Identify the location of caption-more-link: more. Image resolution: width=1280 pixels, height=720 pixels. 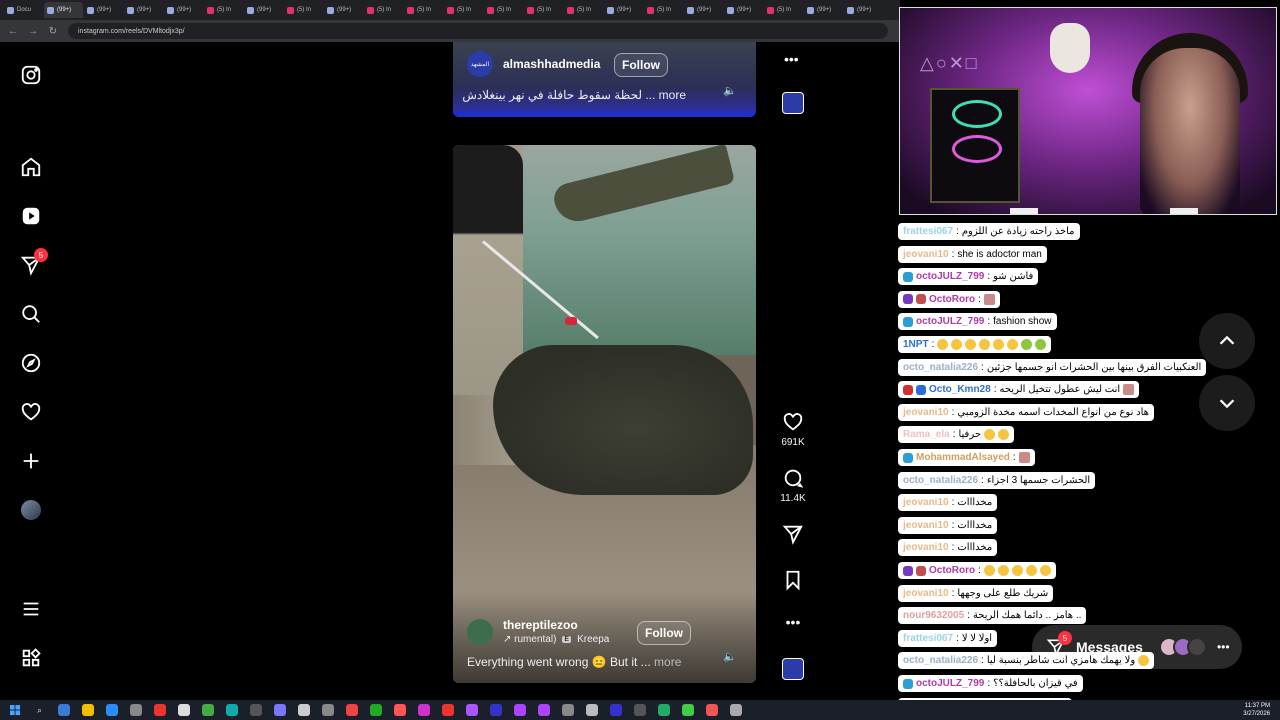
(667, 662).